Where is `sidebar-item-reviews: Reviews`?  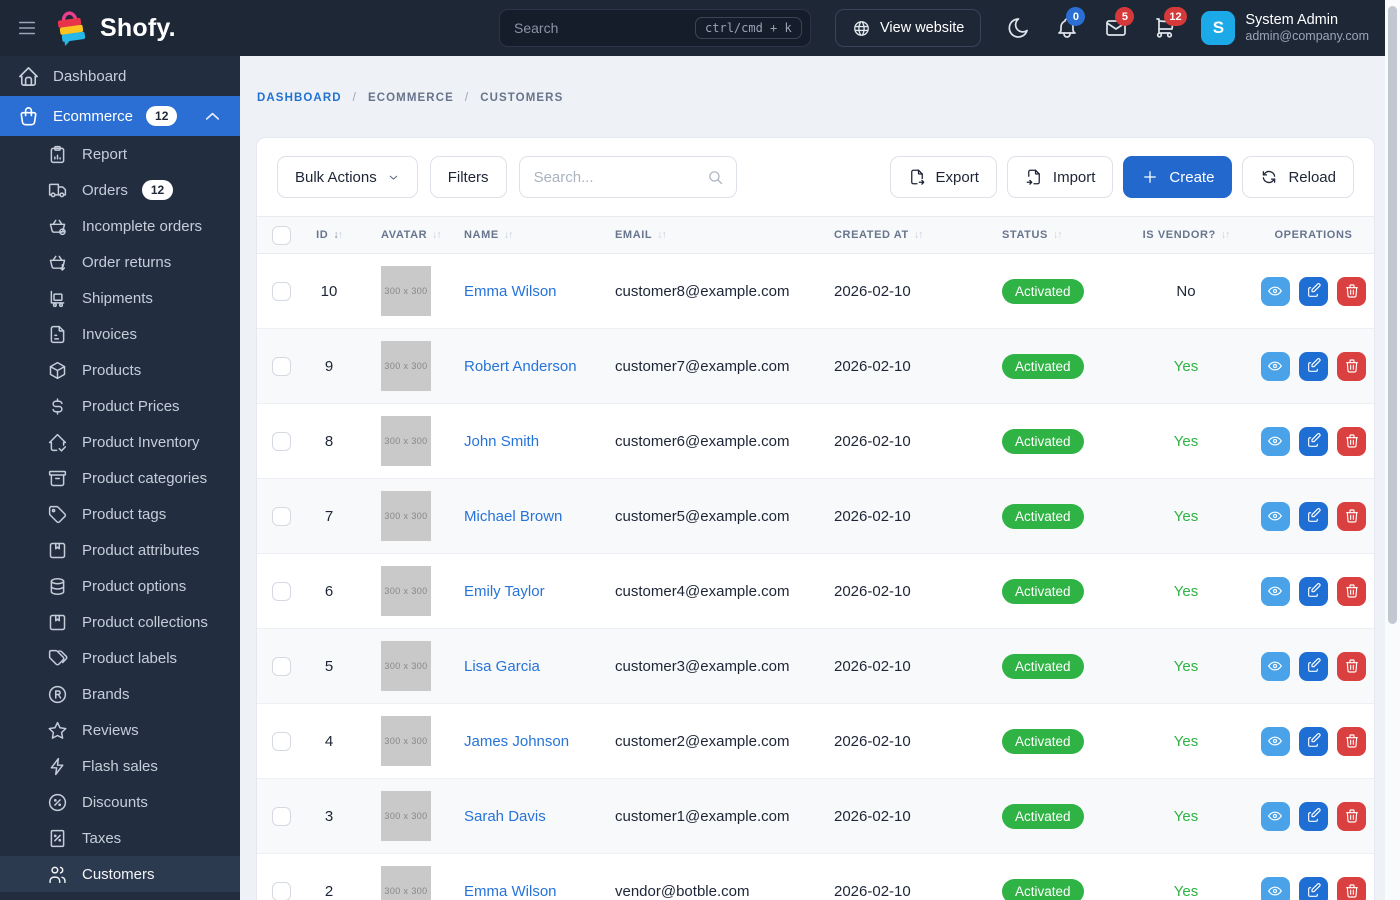 sidebar-item-reviews: Reviews is located at coordinates (120, 730).